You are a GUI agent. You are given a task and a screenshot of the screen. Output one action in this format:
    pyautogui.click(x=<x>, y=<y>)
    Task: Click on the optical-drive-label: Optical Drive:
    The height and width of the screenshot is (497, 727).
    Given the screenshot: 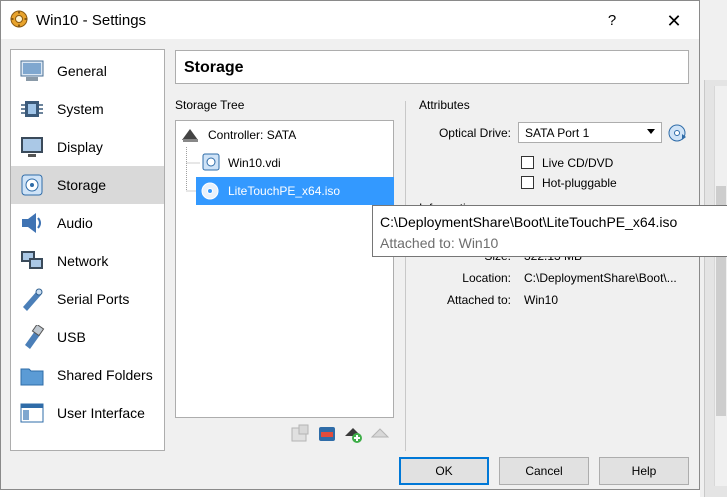 What is the action you would take?
    pyautogui.click(x=474, y=133)
    